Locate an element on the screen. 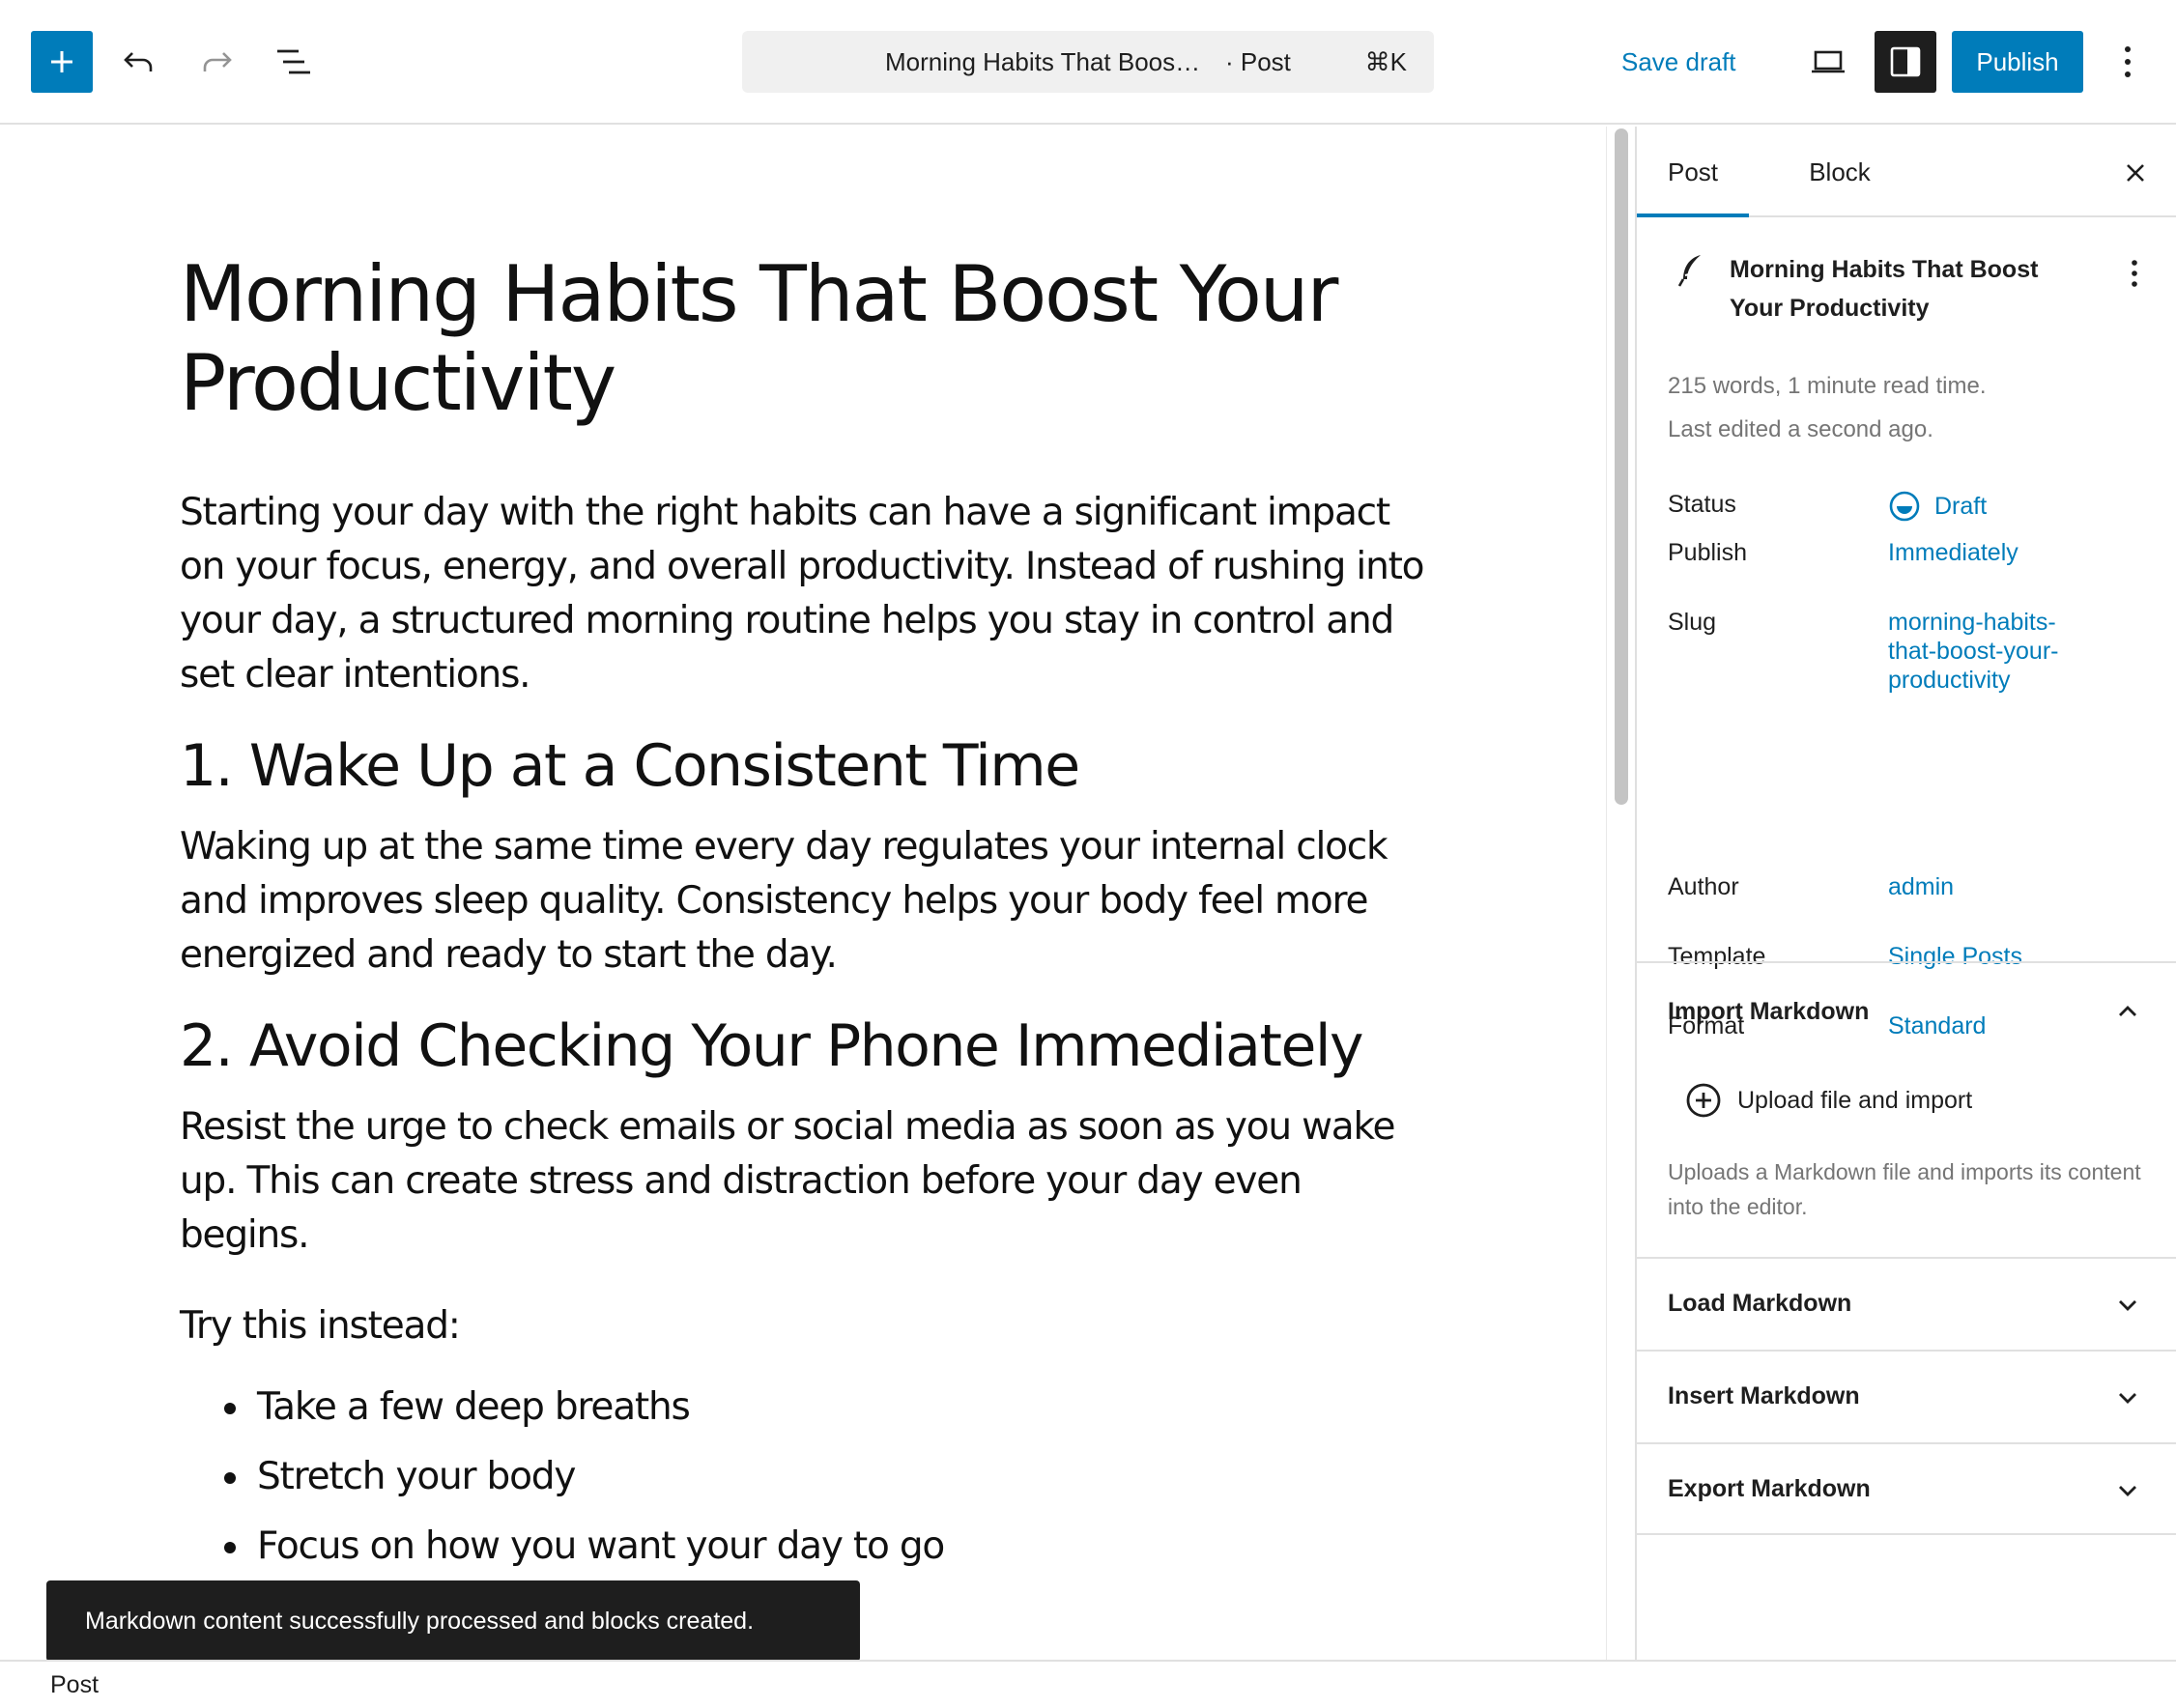 Image resolution: width=2176 pixels, height=1708 pixels. list-item-text: Take a few deep breaths is located at coordinates (474, 1407).